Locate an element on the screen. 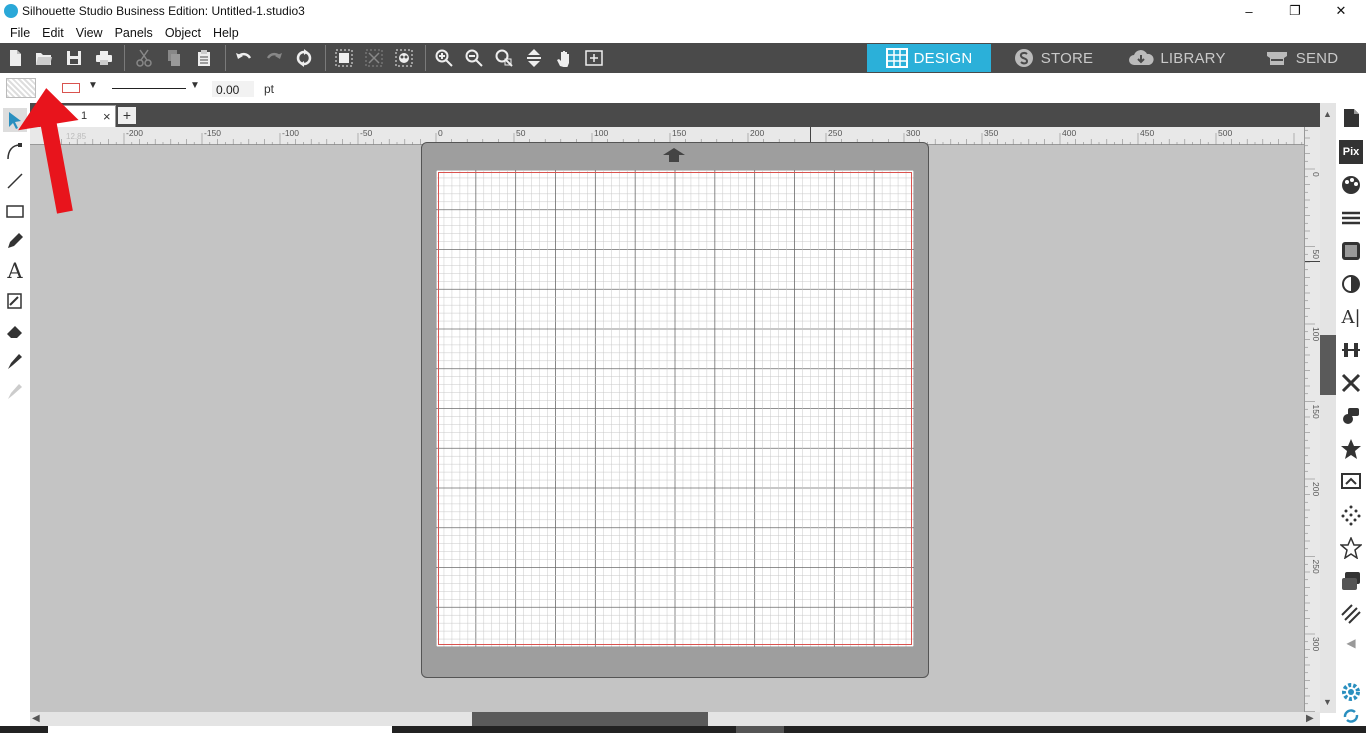 The height and width of the screenshot is (733, 1366). scroll-right-icon: ▶ is located at coordinates (1310, 718).